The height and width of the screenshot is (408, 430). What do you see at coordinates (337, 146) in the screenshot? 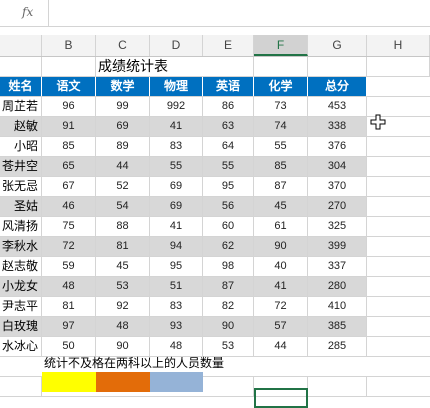
I see `cell-total: 376` at bounding box center [337, 146].